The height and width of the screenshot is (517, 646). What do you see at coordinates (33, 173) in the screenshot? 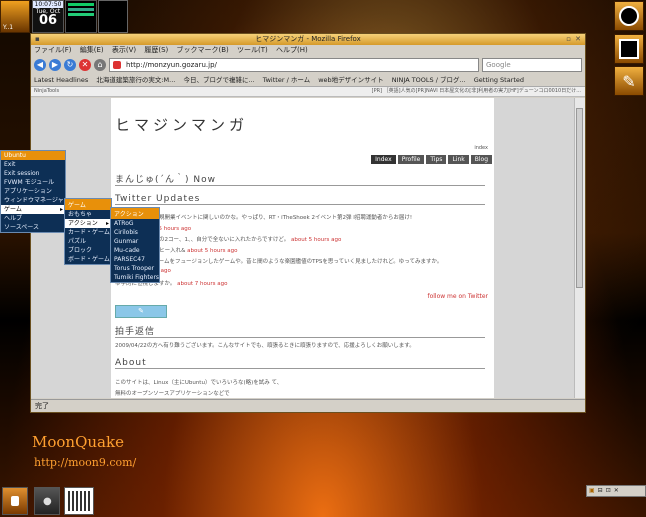
I see `menu-item-exit-session: Exit session` at bounding box center [33, 173].